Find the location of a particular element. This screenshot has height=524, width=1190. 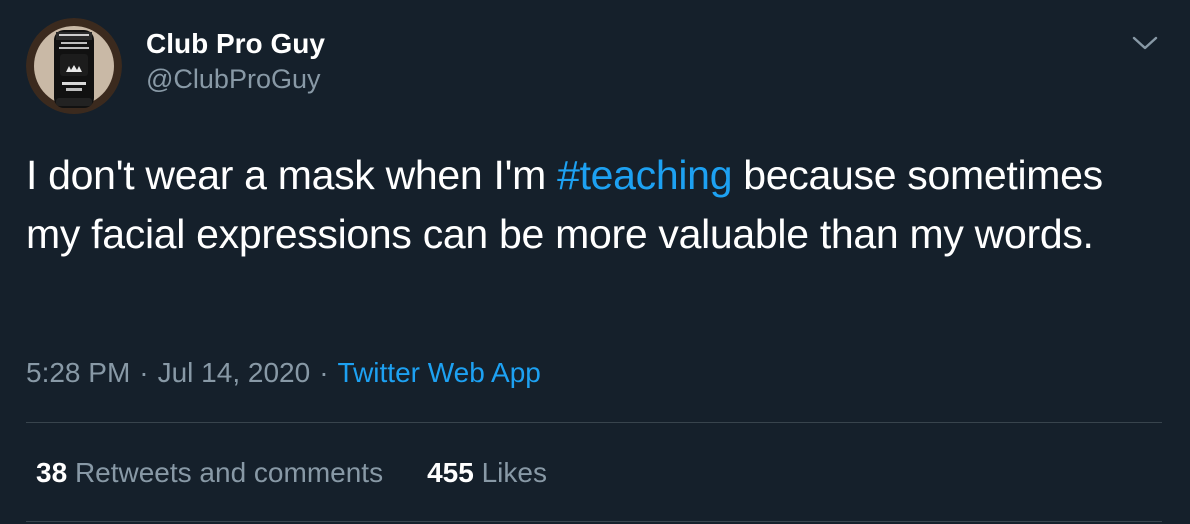

tweet-source-link: Twitter Web App is located at coordinates (439, 372).